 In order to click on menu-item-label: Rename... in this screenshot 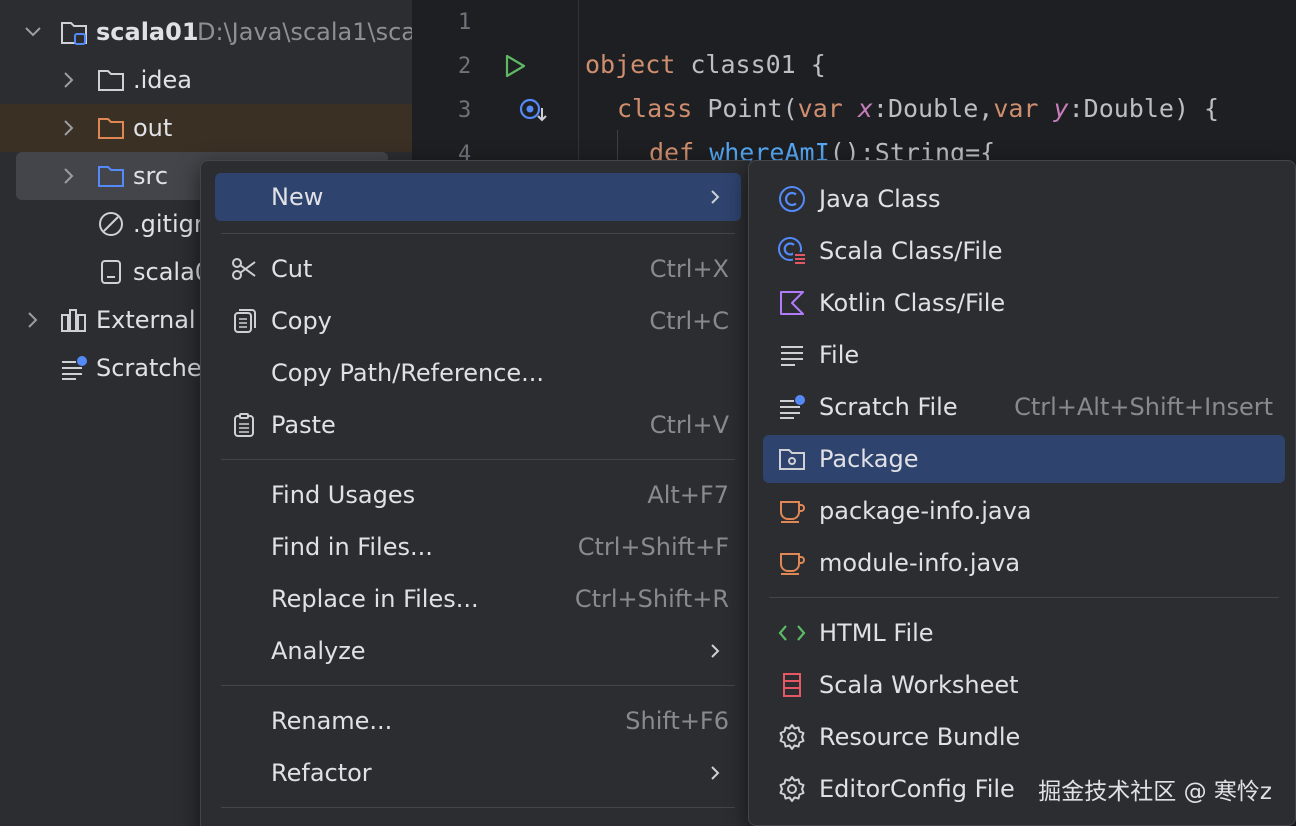, I will do `click(332, 721)`.